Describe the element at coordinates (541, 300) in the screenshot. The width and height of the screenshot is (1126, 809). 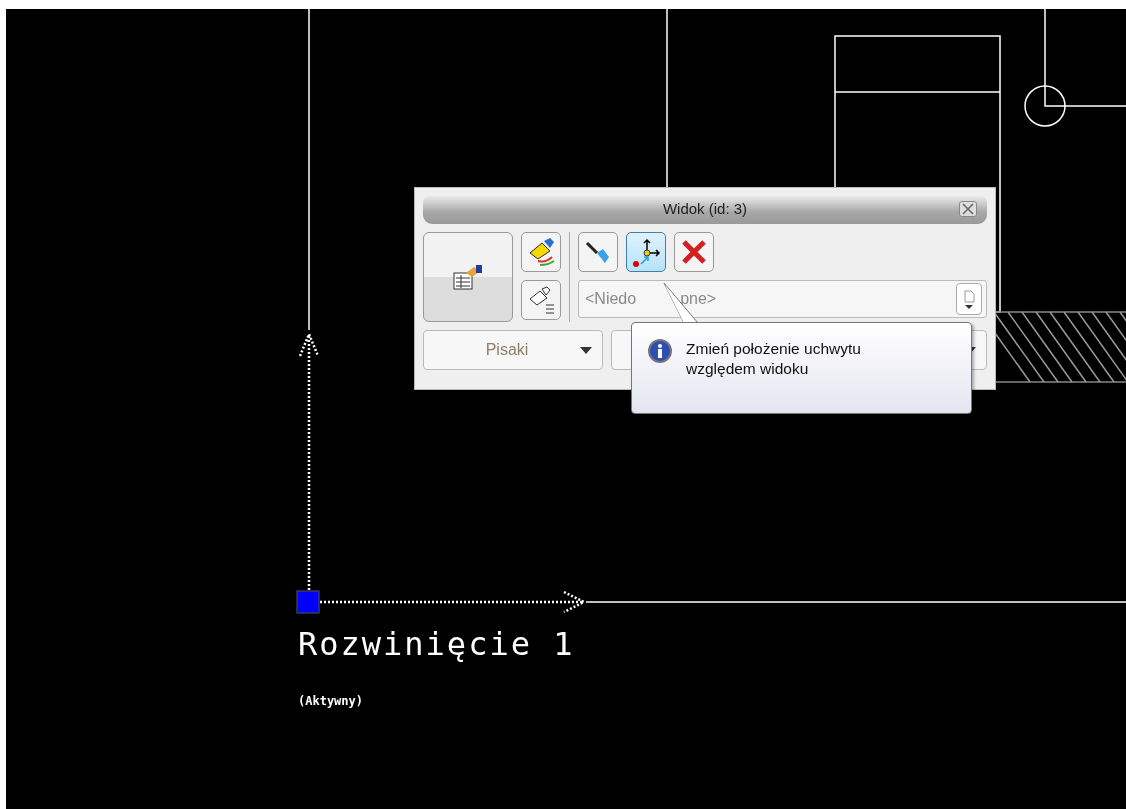
I see `brush-list-button` at that location.